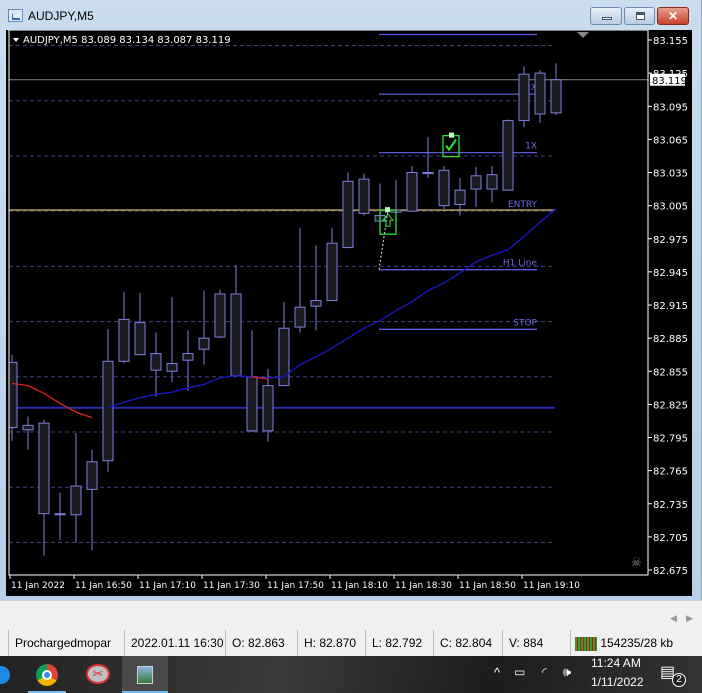 The image size is (702, 693). What do you see at coordinates (670, 41) in the screenshot?
I see `y-tick-label: 83.155` at bounding box center [670, 41].